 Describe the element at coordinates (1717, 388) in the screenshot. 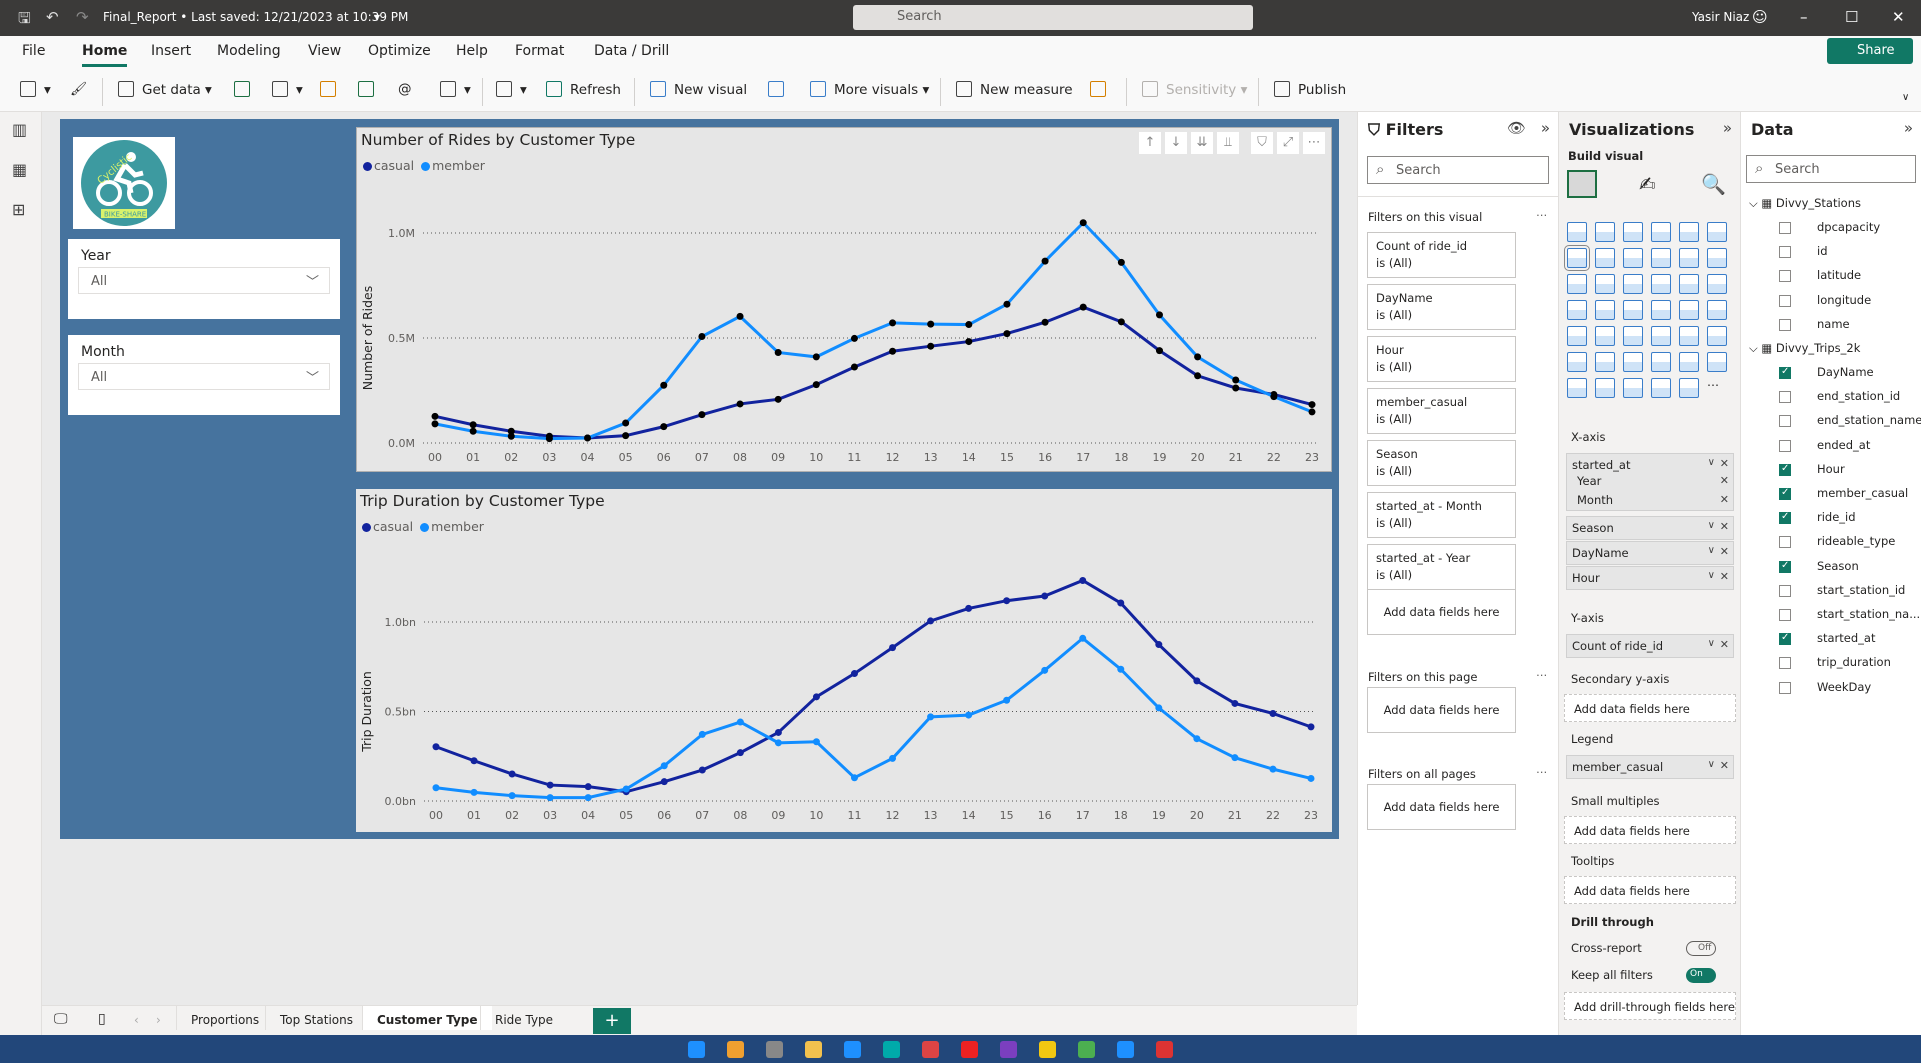

I see `visual-type-icon: ⋯` at that location.